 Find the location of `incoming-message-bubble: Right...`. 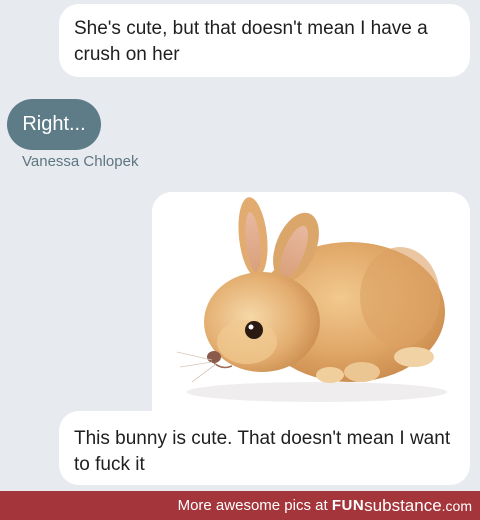

incoming-message-bubble: Right... is located at coordinates (54, 124).